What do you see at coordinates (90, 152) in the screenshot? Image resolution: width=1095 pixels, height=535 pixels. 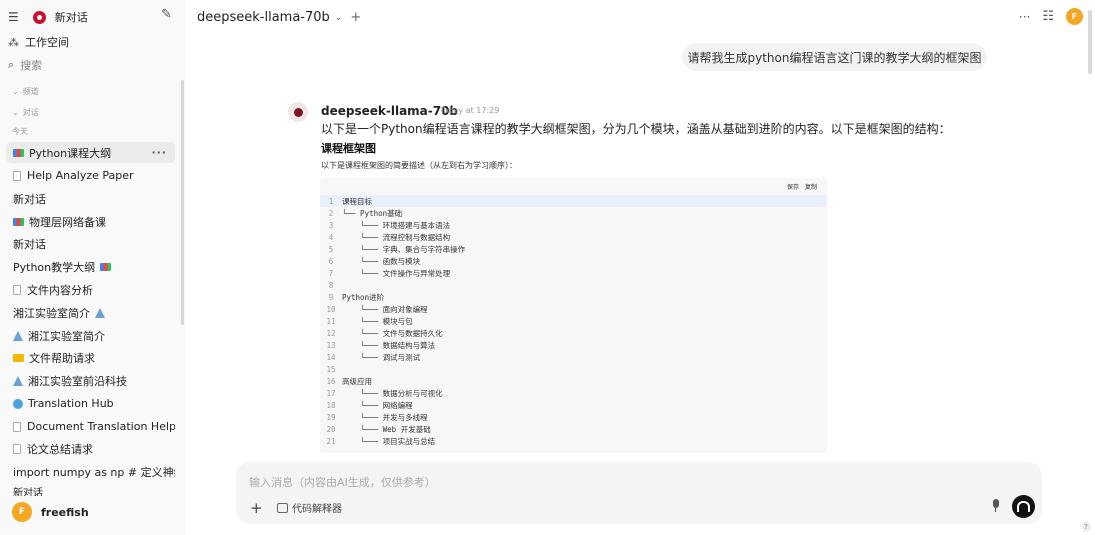 I see `chat-item-python-course: Python课程大纲 ···` at bounding box center [90, 152].